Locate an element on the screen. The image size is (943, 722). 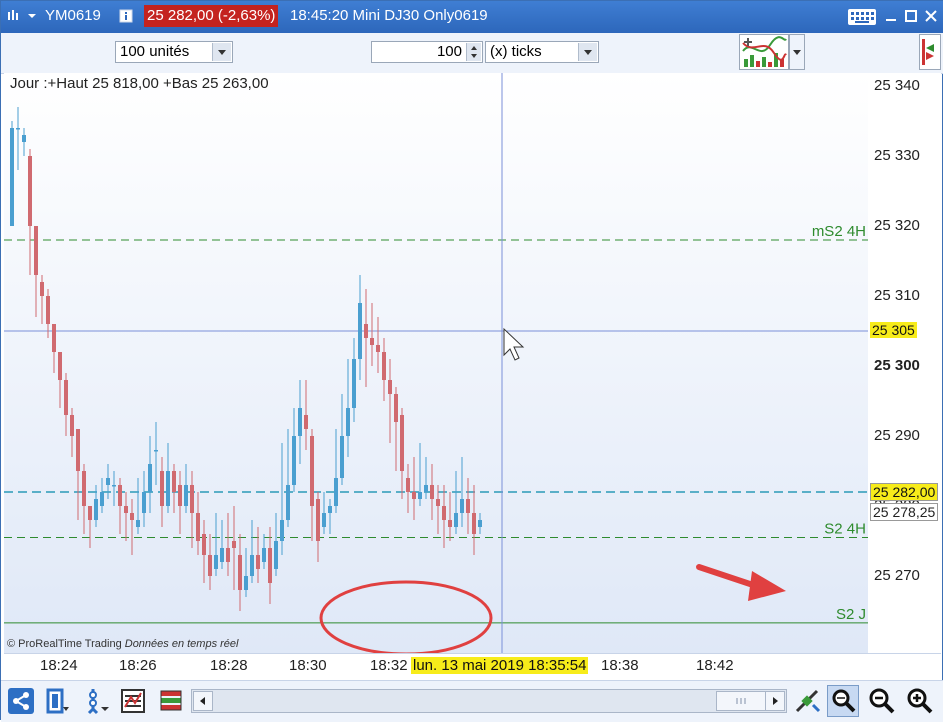
annotation-arrow-shaft is located at coordinates (727, 576).